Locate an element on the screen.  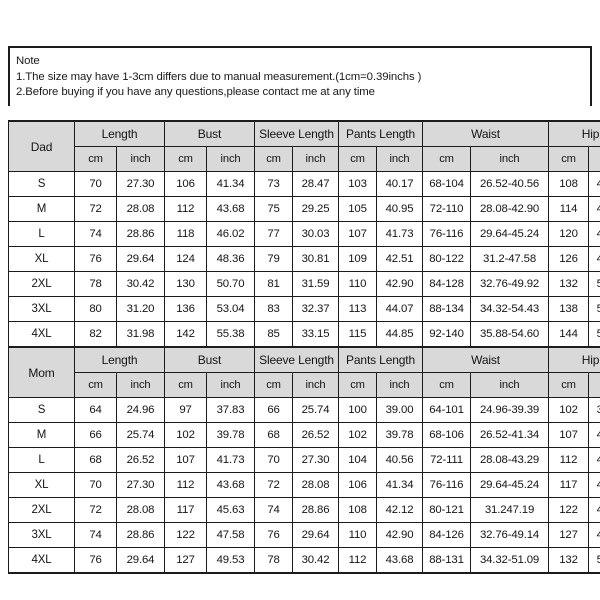
cell-value: 42.12 is located at coordinates (400, 510).